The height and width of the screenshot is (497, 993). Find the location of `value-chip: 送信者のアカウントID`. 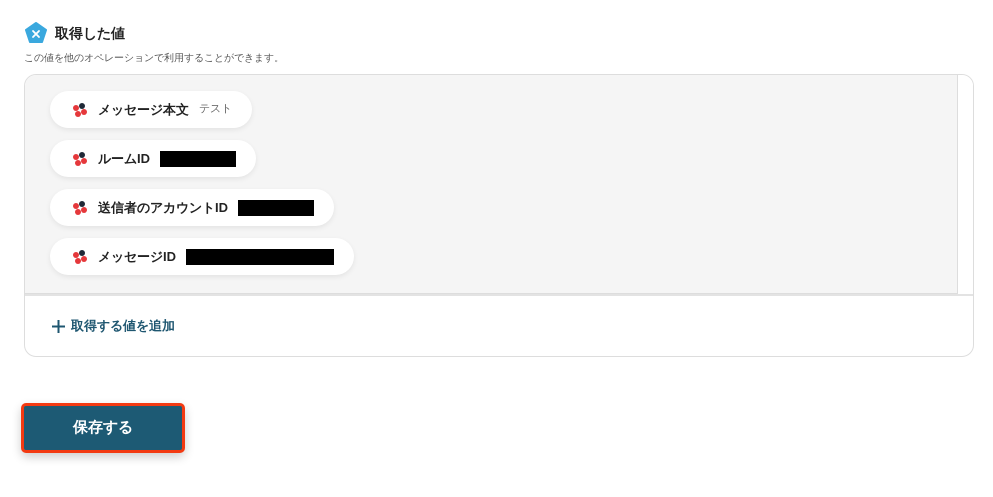

value-chip: 送信者のアカウントID is located at coordinates (192, 207).